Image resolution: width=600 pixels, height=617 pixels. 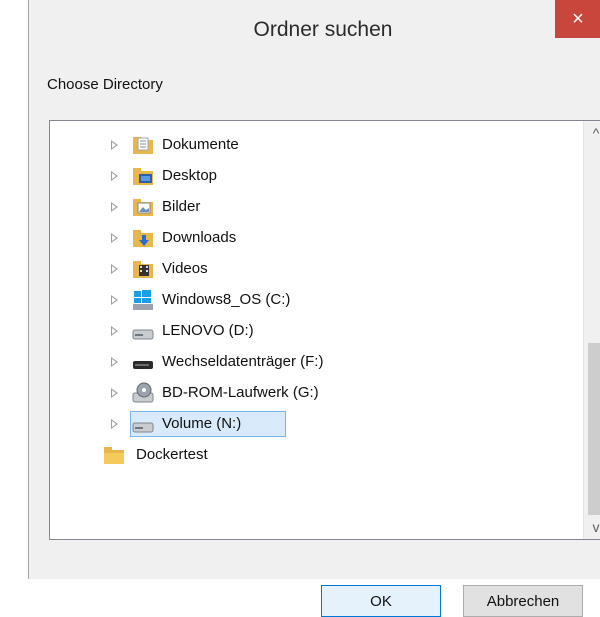 I want to click on windows-drive-icon, so click(x=143, y=300).